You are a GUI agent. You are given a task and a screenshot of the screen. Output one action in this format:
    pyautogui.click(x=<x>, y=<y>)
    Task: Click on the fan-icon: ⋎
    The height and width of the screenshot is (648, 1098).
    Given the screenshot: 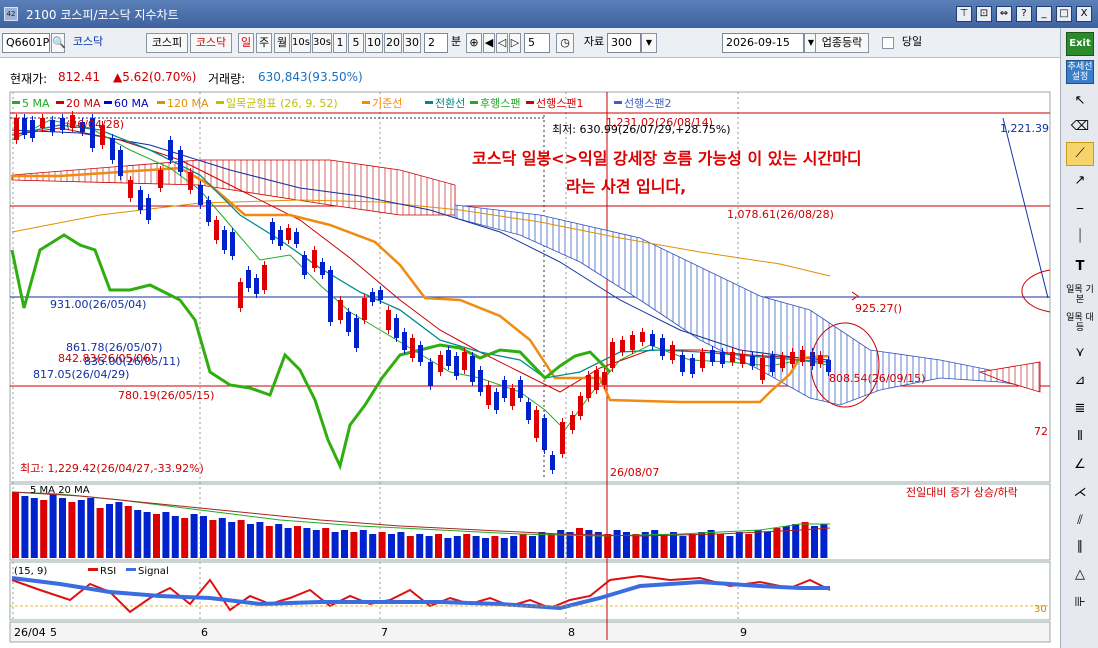 What is the action you would take?
    pyautogui.click(x=1080, y=354)
    